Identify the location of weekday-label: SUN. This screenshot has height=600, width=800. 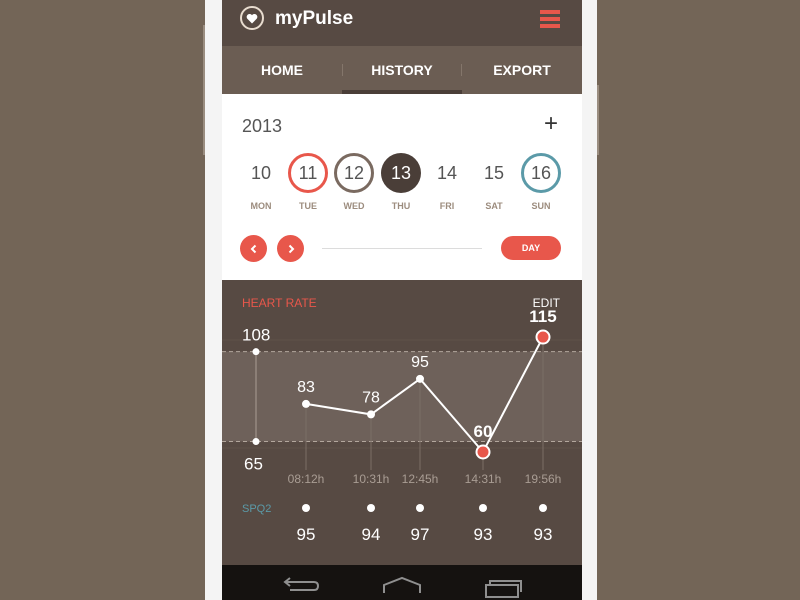
(541, 206).